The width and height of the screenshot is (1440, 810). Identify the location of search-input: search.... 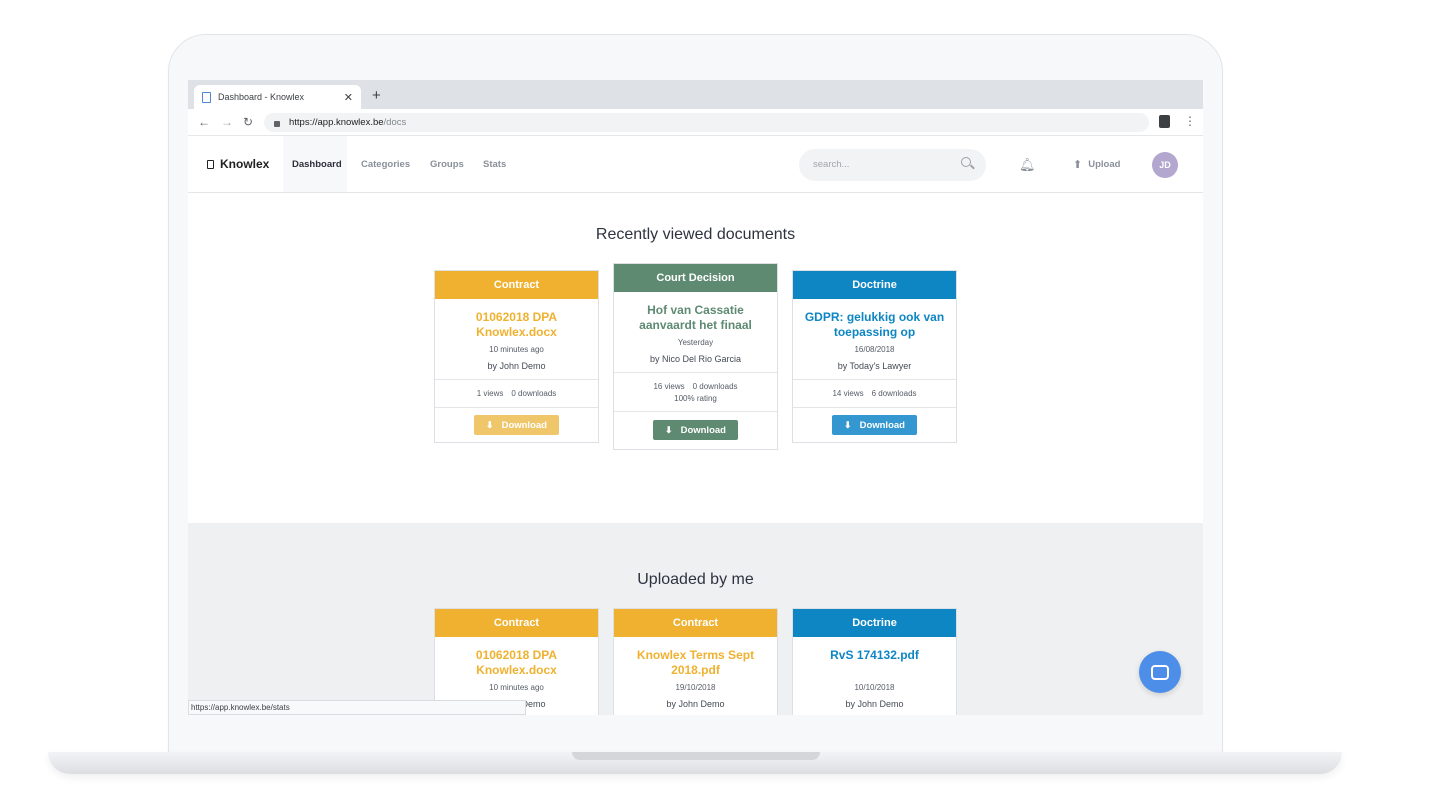
(892, 165).